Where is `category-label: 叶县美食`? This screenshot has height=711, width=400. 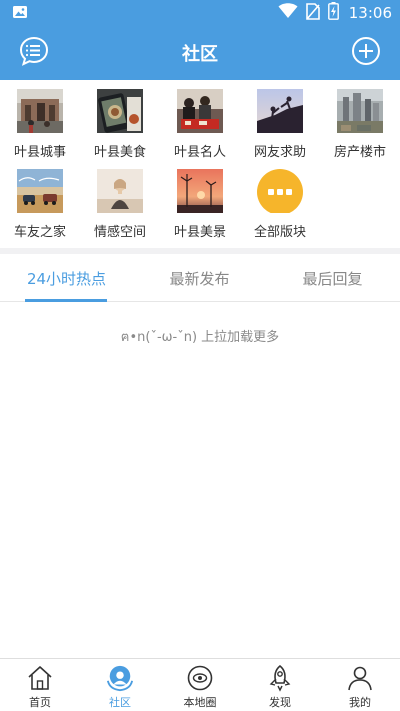
category-label: 叶县美食 is located at coordinates (119, 152).